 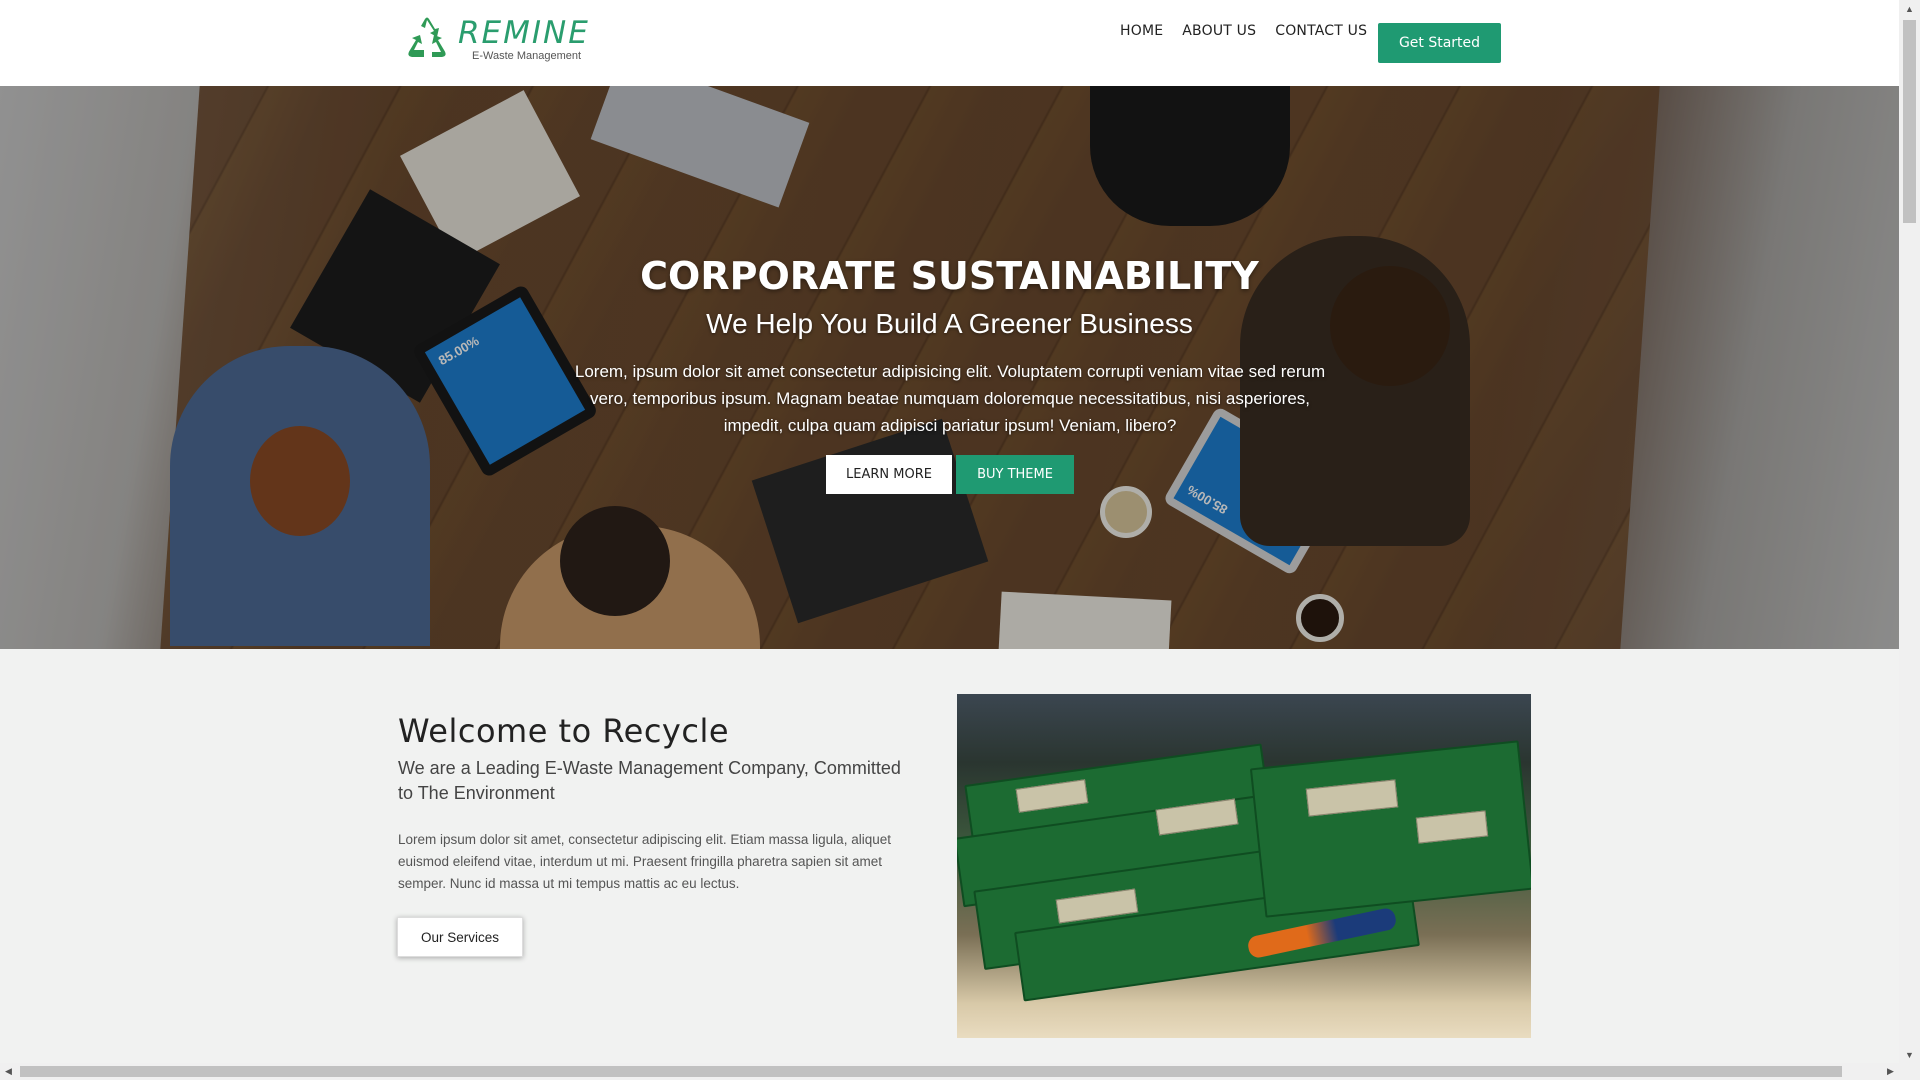 What do you see at coordinates (8, 1071) in the screenshot?
I see `scroll-left-arrow-icon: ◀` at bounding box center [8, 1071].